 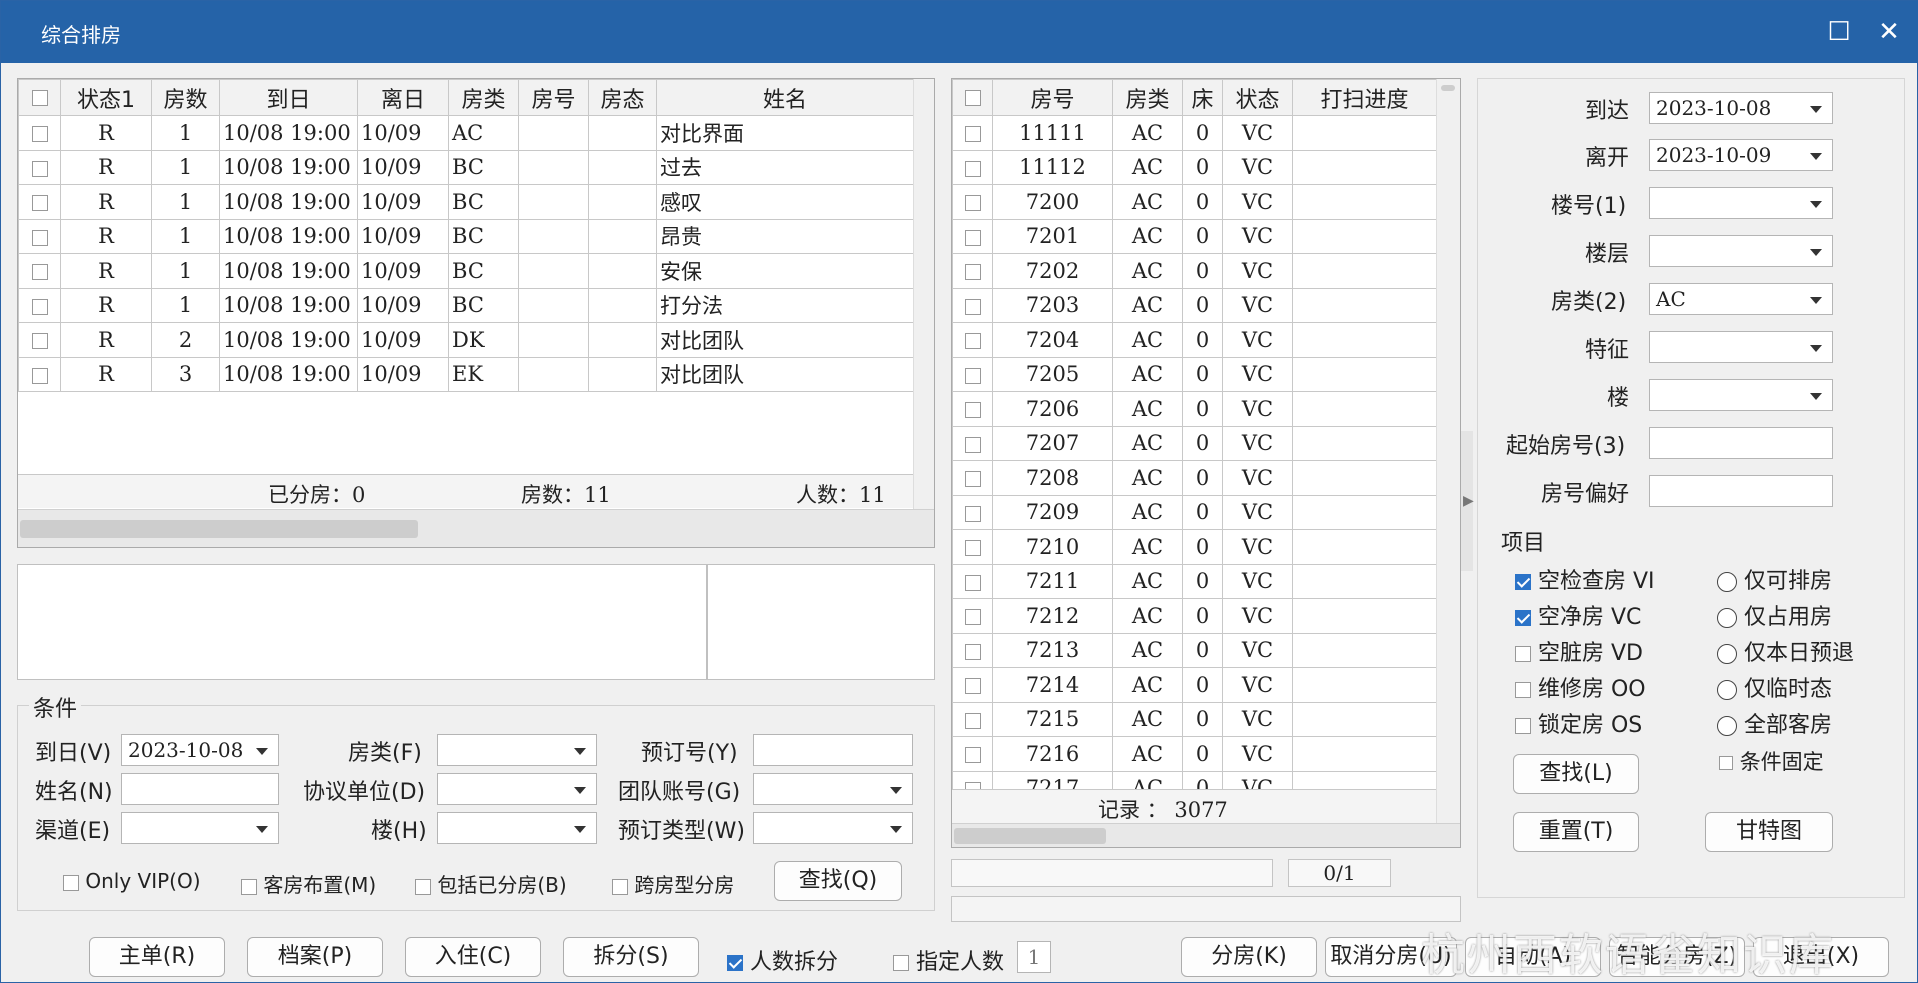 I want to click on room-row: 7210 AC 0 VC, so click(x=1194, y=547).